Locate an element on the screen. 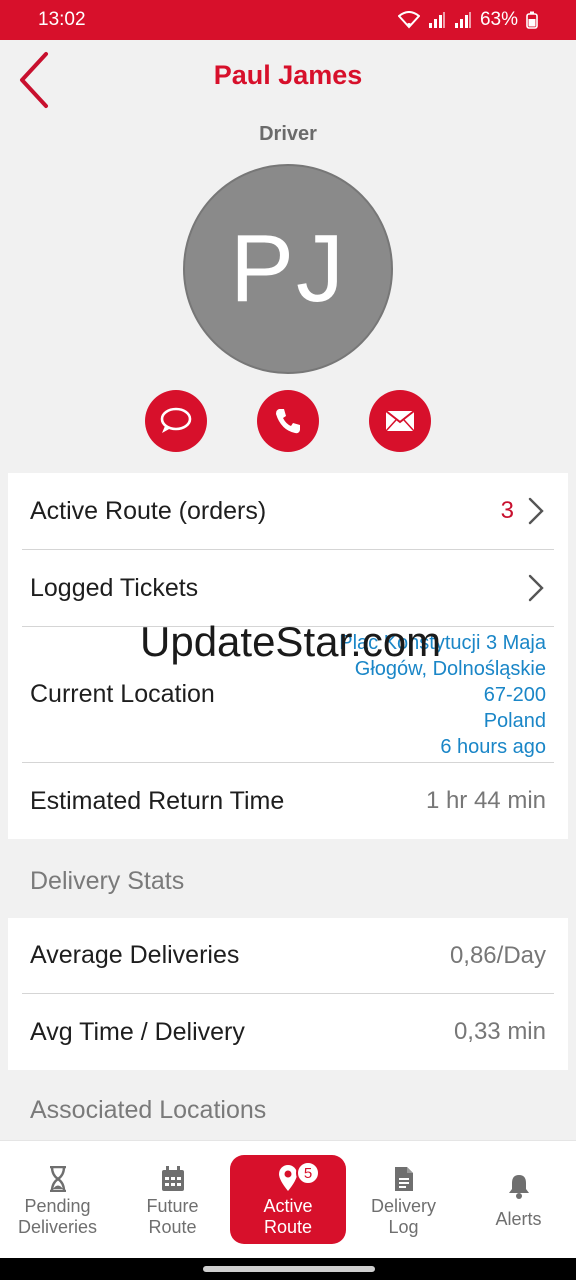 The height and width of the screenshot is (1280, 576). message-button is located at coordinates (176, 421).